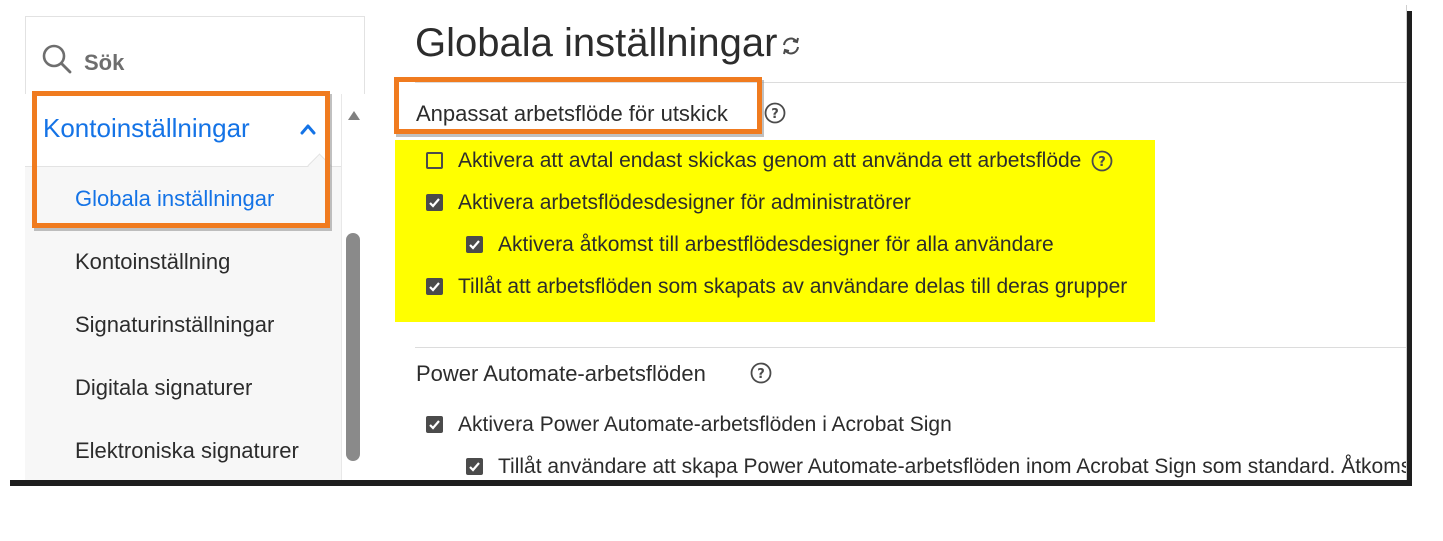 The height and width of the screenshot is (541, 1443). Describe the element at coordinates (474, 244) in the screenshot. I see `checkbox-atkomst-alla-anvandare` at that location.